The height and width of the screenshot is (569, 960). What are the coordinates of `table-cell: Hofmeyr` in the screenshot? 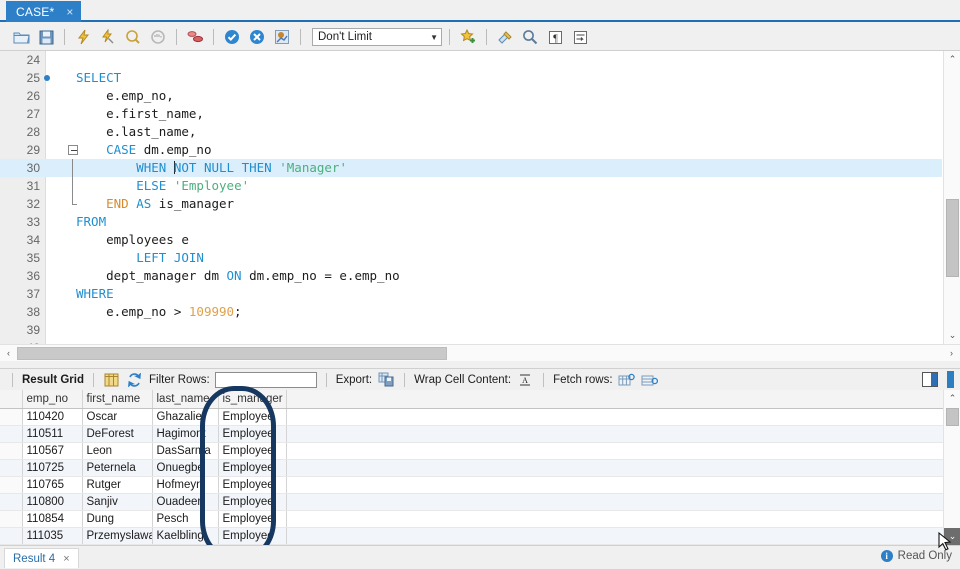 It's located at (185, 485).